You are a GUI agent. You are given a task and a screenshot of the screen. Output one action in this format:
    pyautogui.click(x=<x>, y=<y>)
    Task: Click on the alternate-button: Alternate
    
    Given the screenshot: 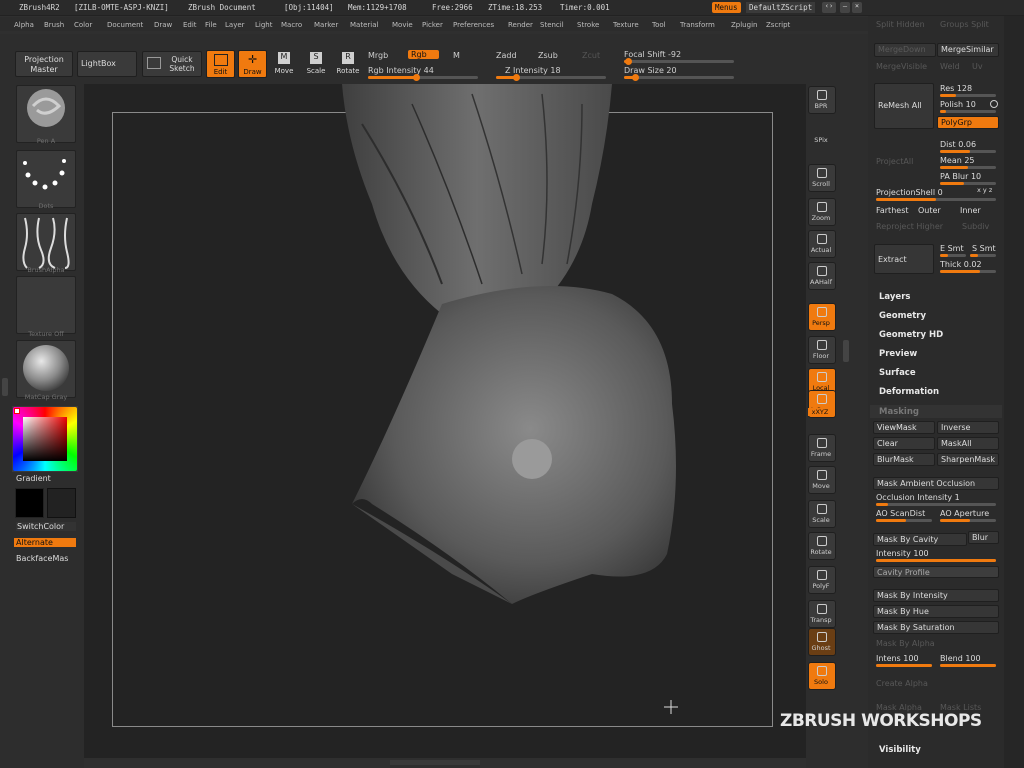 What is the action you would take?
    pyautogui.click(x=45, y=542)
    